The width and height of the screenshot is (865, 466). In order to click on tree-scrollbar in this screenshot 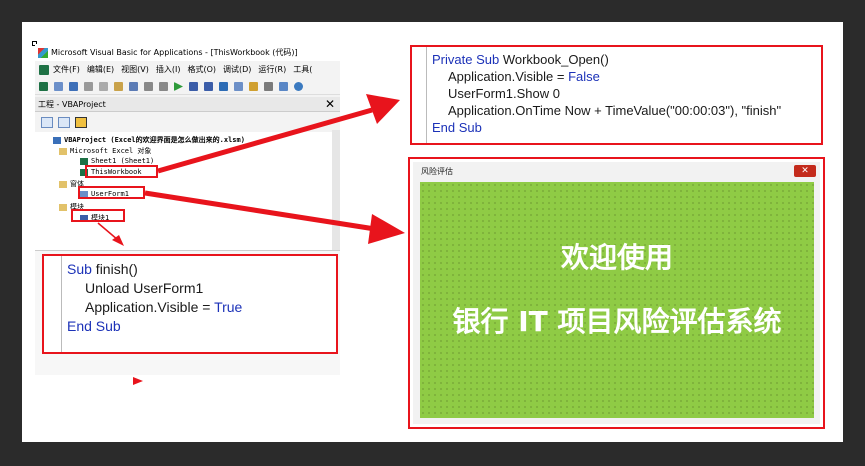, I will do `click(336, 190)`.